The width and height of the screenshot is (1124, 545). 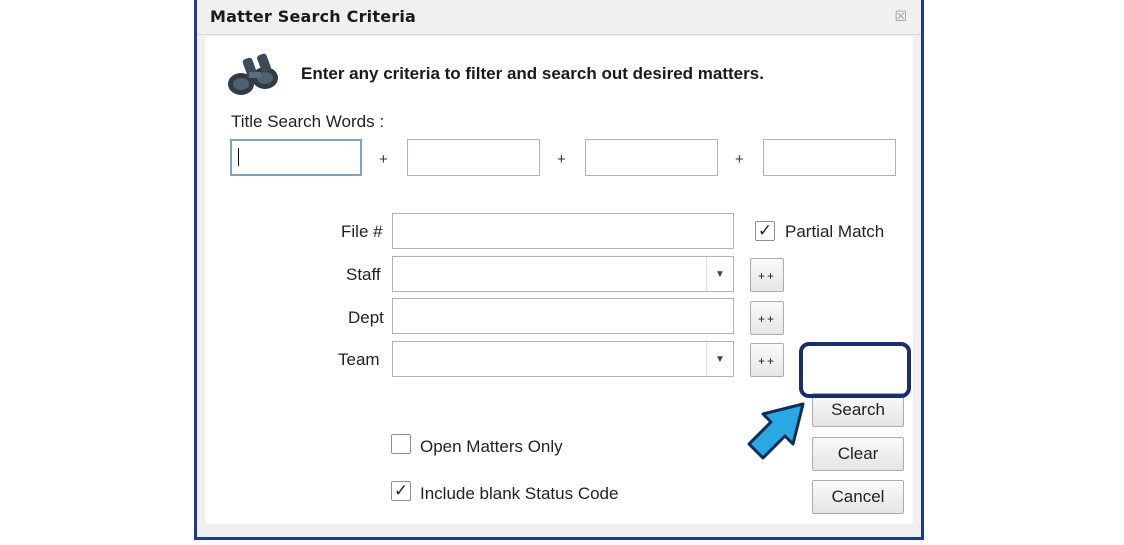 I want to click on blank-status-label: Include blank Status Code, so click(x=519, y=493).